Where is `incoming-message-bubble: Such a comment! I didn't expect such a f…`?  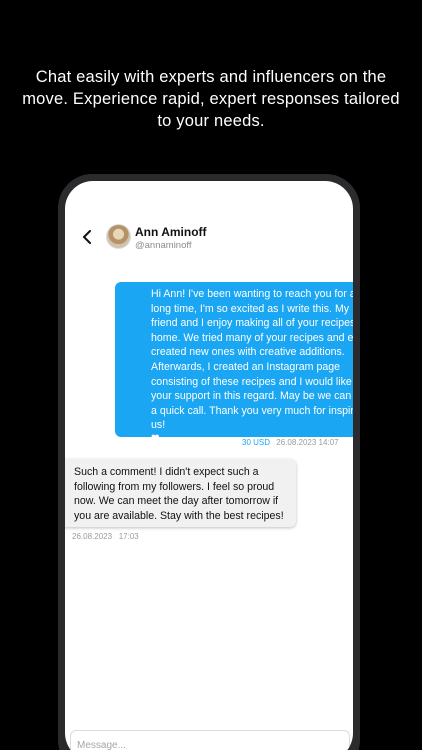 incoming-message-bubble: Such a comment! I didn't expect such a f… is located at coordinates (180, 493).